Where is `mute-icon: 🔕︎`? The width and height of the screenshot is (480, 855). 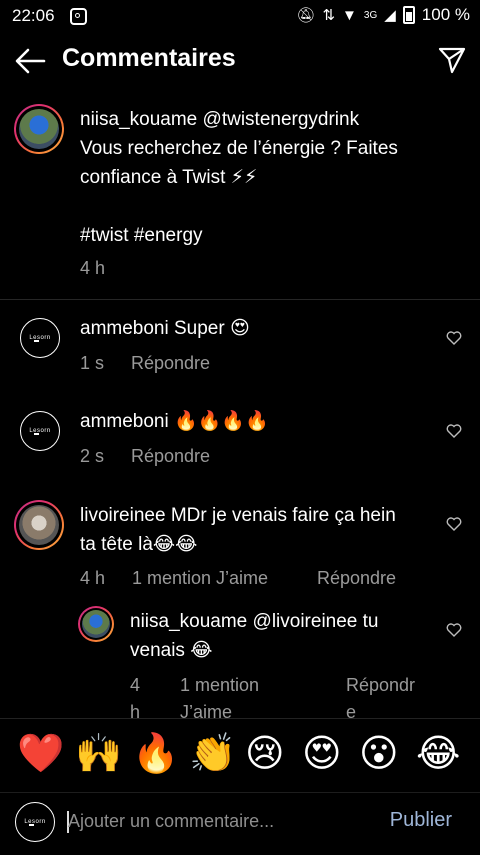
mute-icon: 🔕︎ is located at coordinates (306, 15).